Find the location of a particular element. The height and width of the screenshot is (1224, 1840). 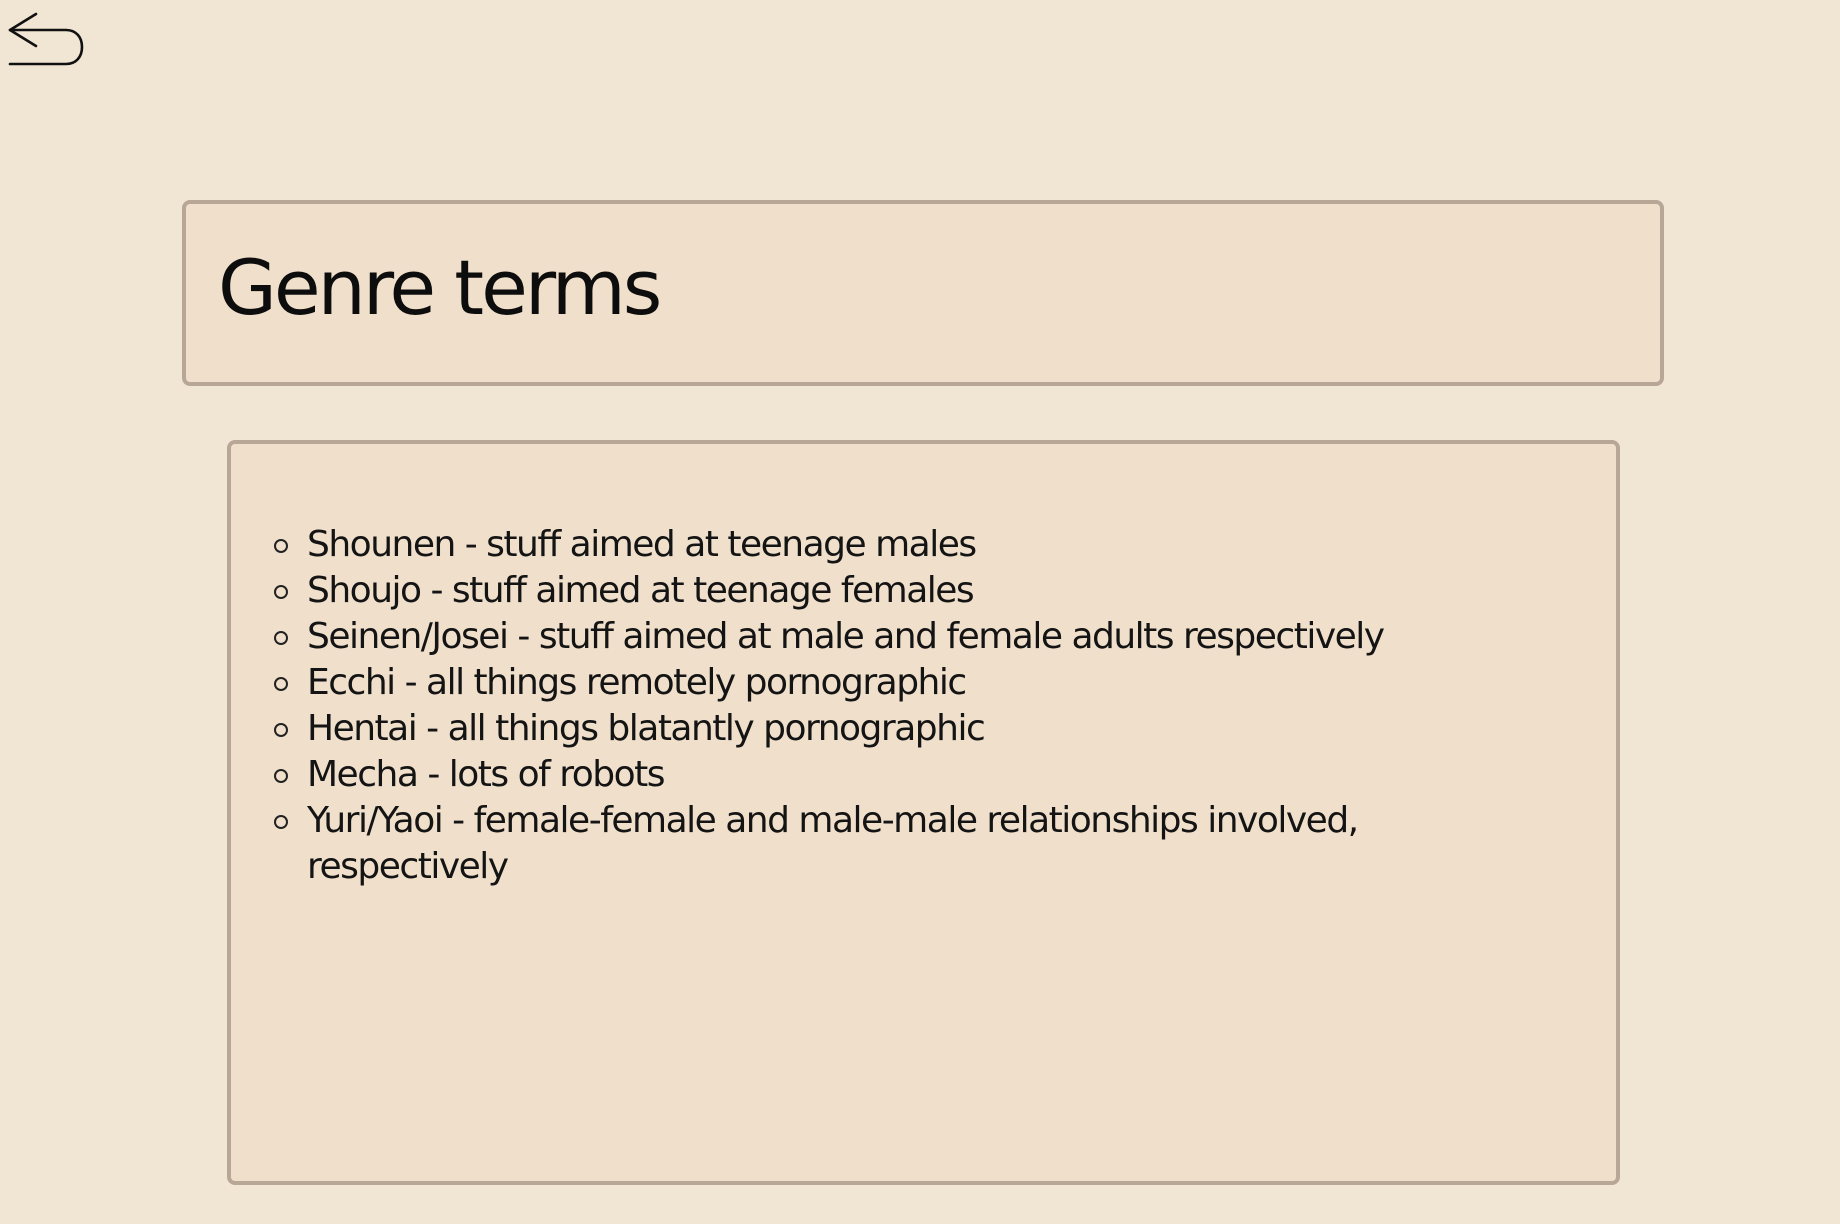

back-button is located at coordinates (45, 42).